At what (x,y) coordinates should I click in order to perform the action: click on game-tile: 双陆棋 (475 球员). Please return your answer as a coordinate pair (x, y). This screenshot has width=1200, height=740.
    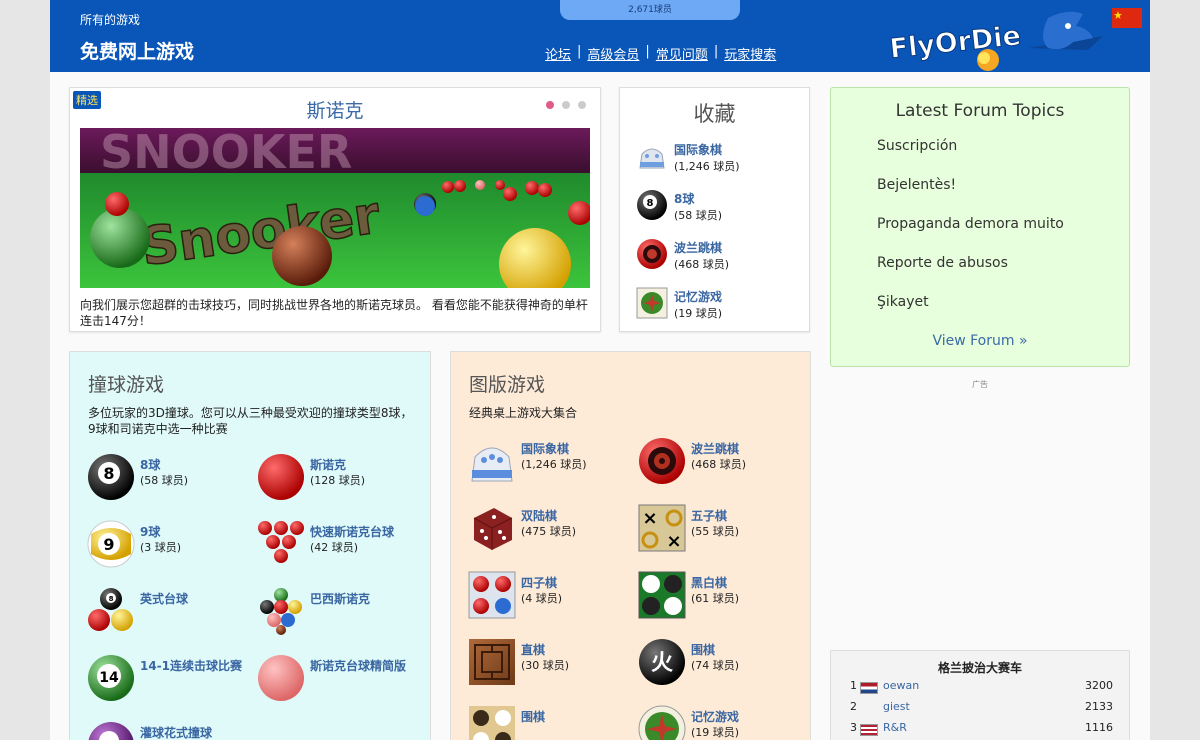
    Looking at the image, I should click on (553, 529).